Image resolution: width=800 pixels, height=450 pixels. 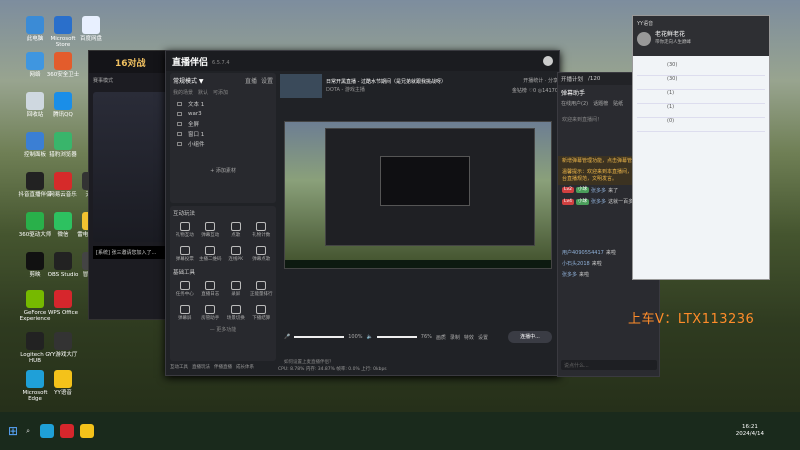 I want to click on tool-label: 礼物互动, so click(x=184, y=235).